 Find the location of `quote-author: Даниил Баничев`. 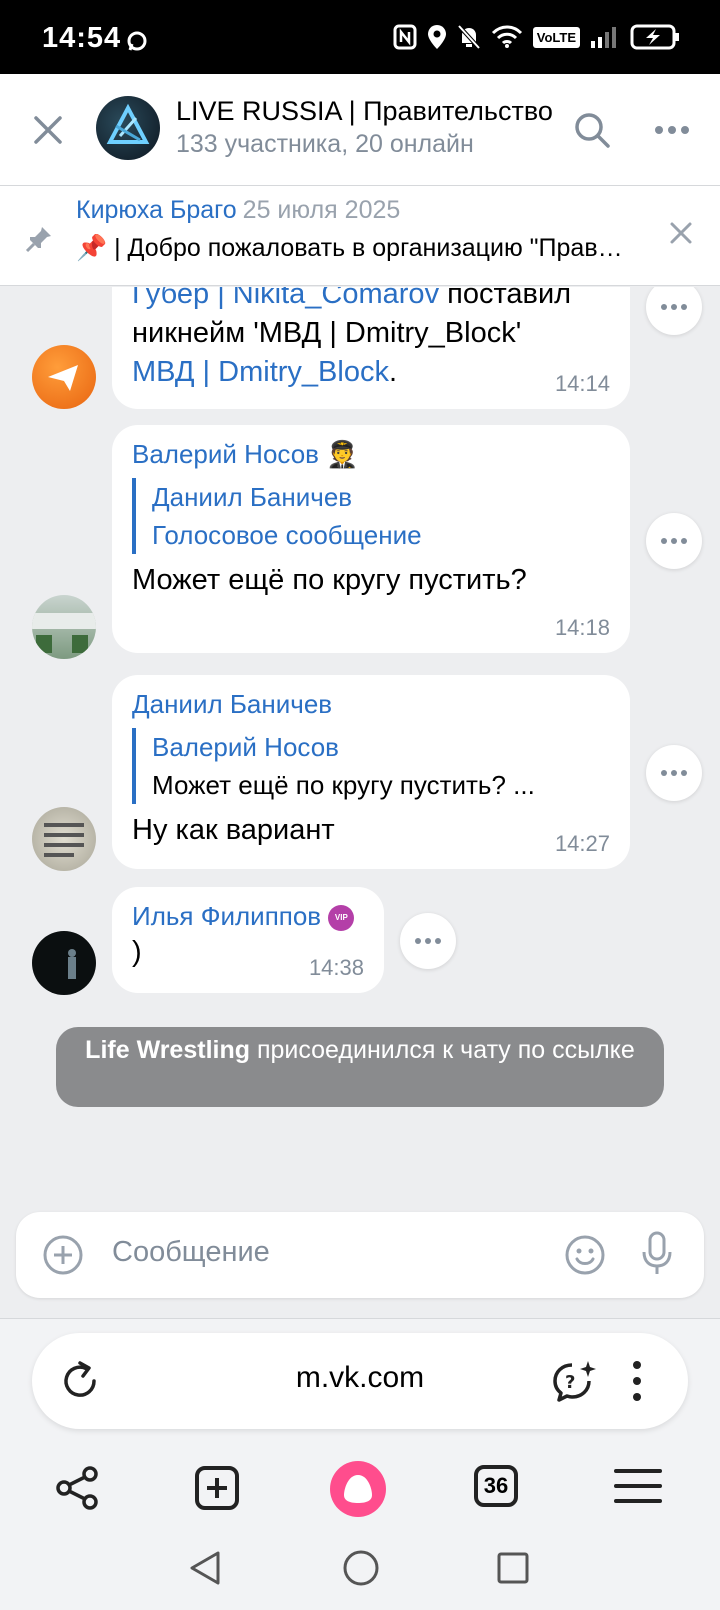

quote-author: Даниил Баничев is located at coordinates (252, 497).